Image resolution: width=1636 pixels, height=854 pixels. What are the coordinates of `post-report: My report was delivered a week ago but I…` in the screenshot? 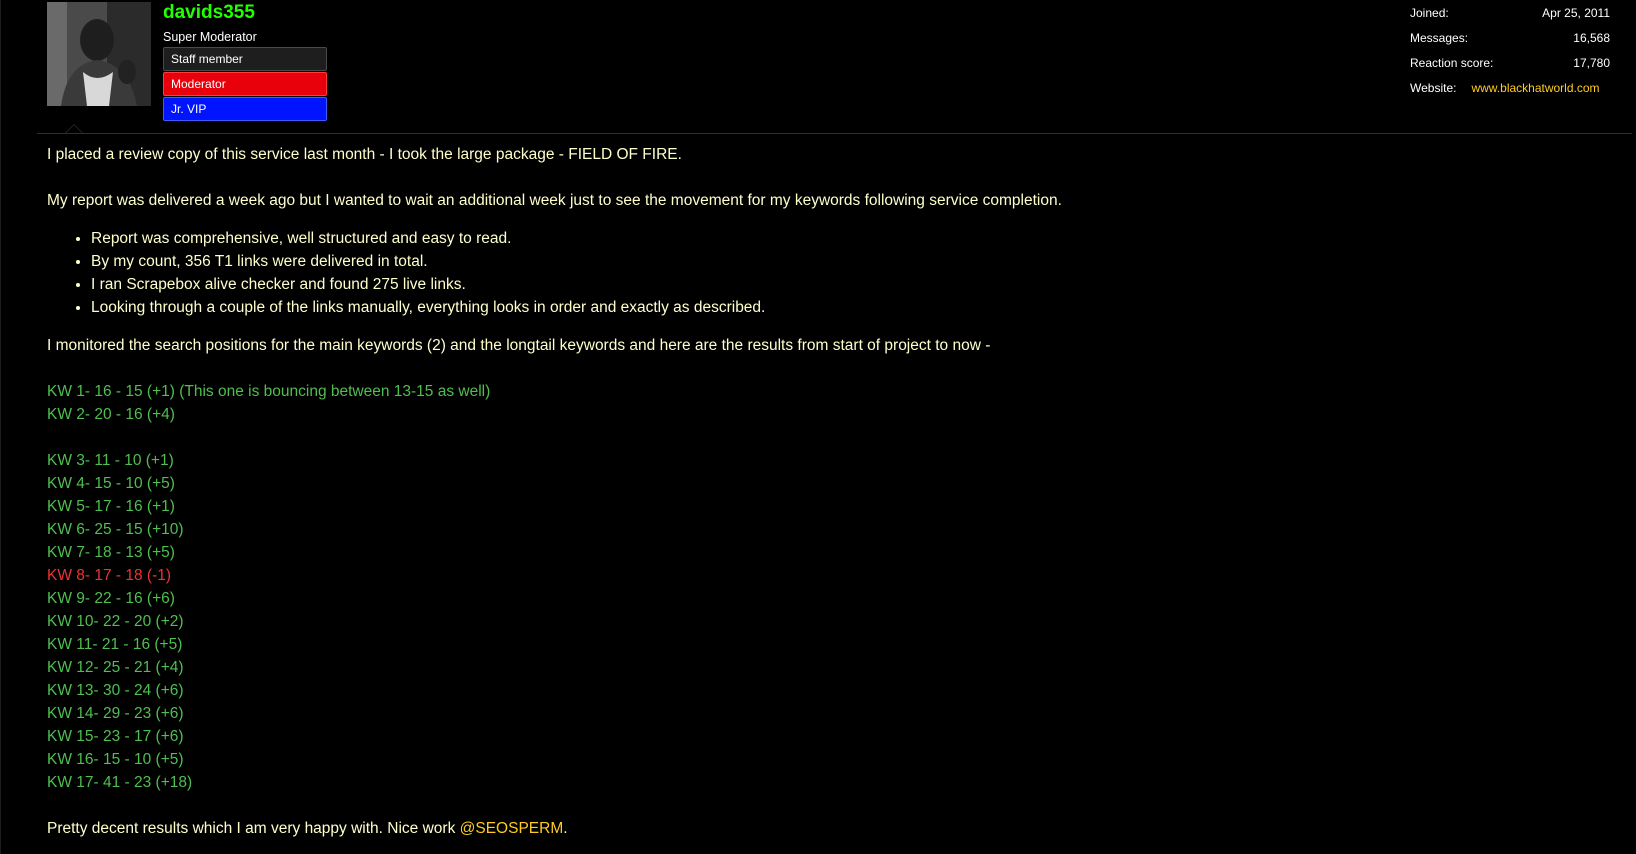 It's located at (554, 200).